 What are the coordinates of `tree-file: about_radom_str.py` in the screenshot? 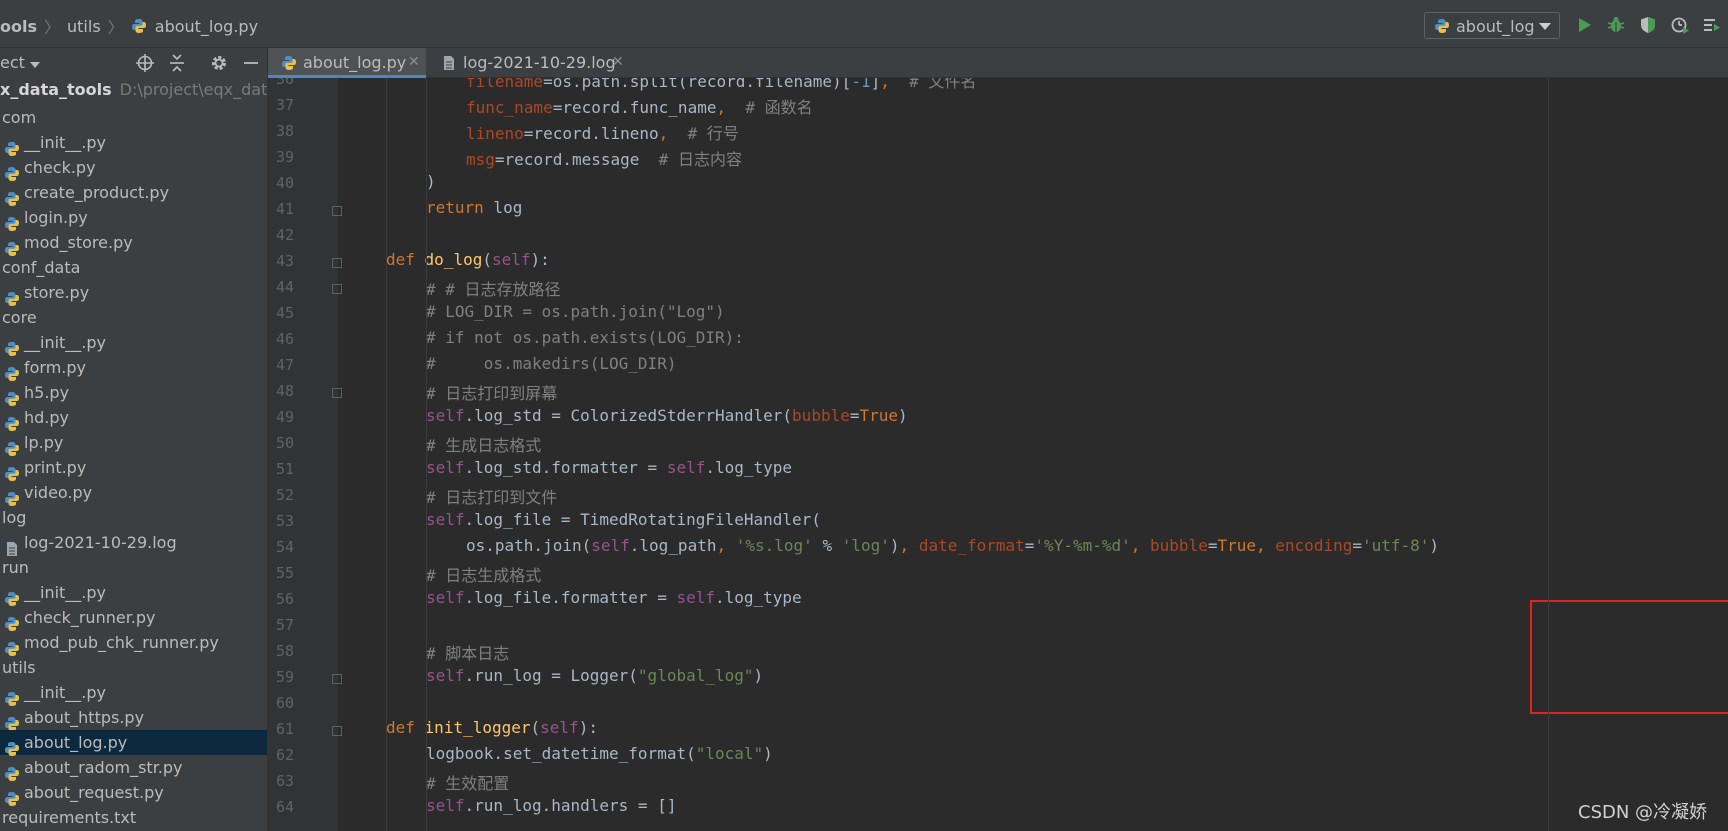 It's located at (133, 768).